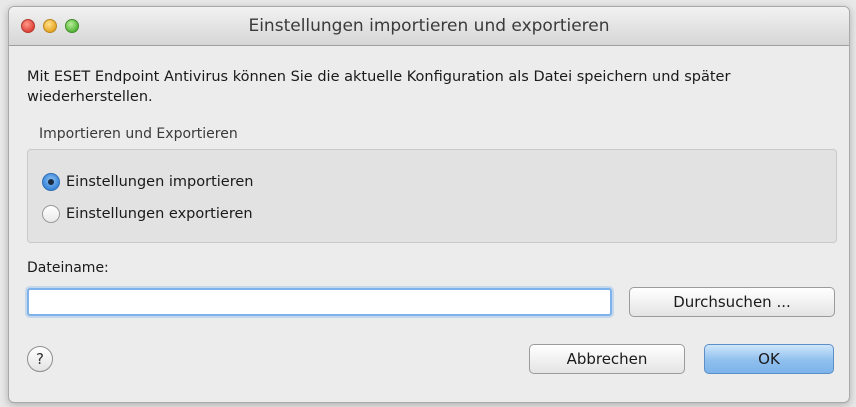  I want to click on radio-export-label: Einstellungen exportieren, so click(159, 214).